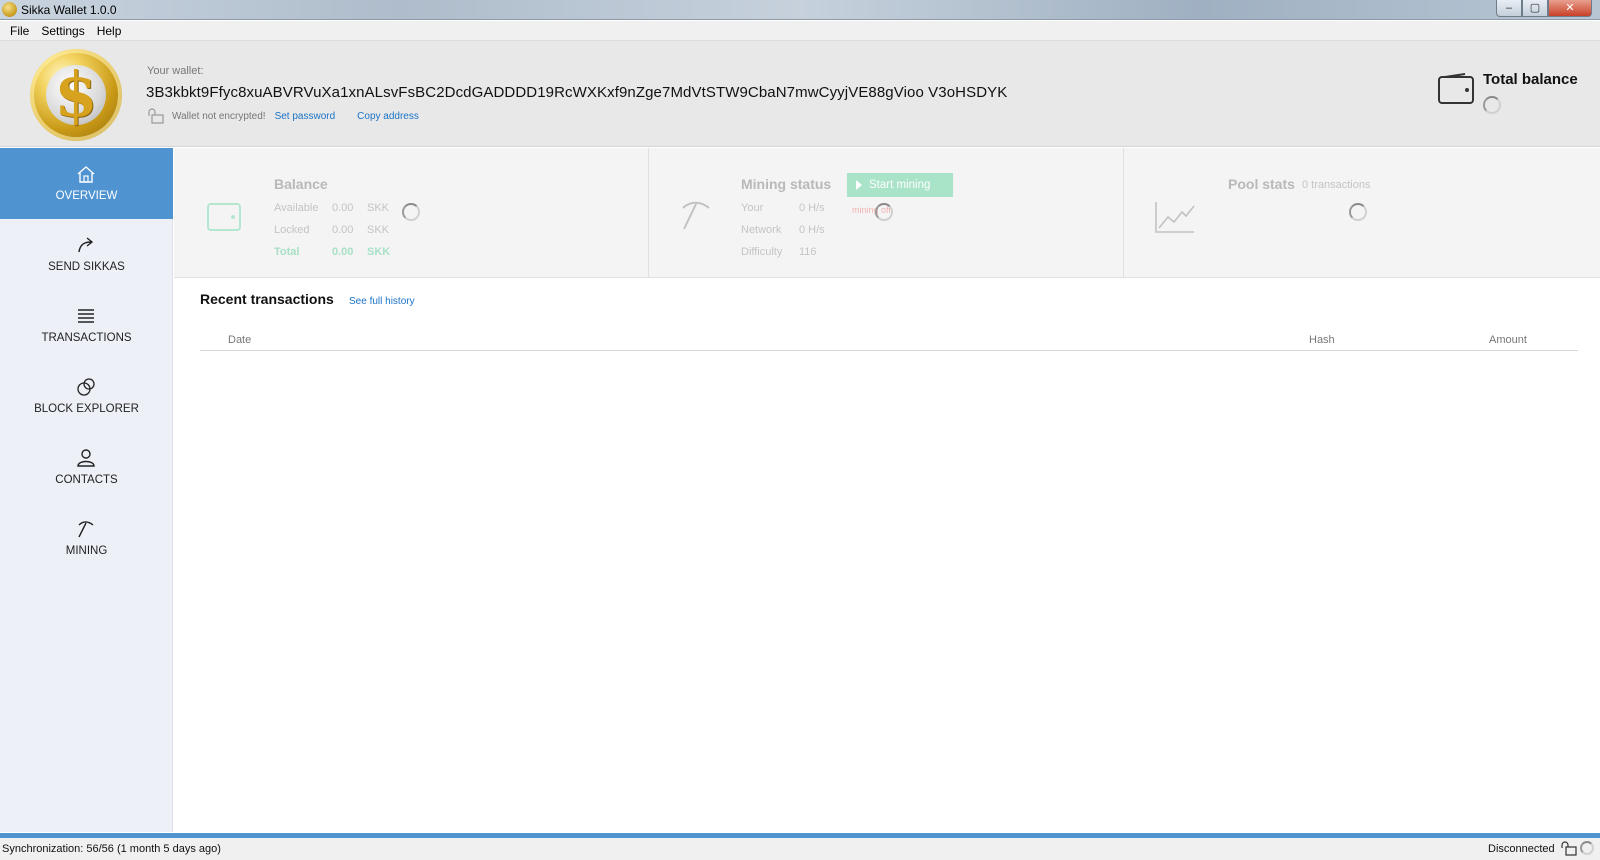 Image resolution: width=1600 pixels, height=860 pixels. What do you see at coordinates (86, 245) in the screenshot?
I see `send-arrow-icon` at bounding box center [86, 245].